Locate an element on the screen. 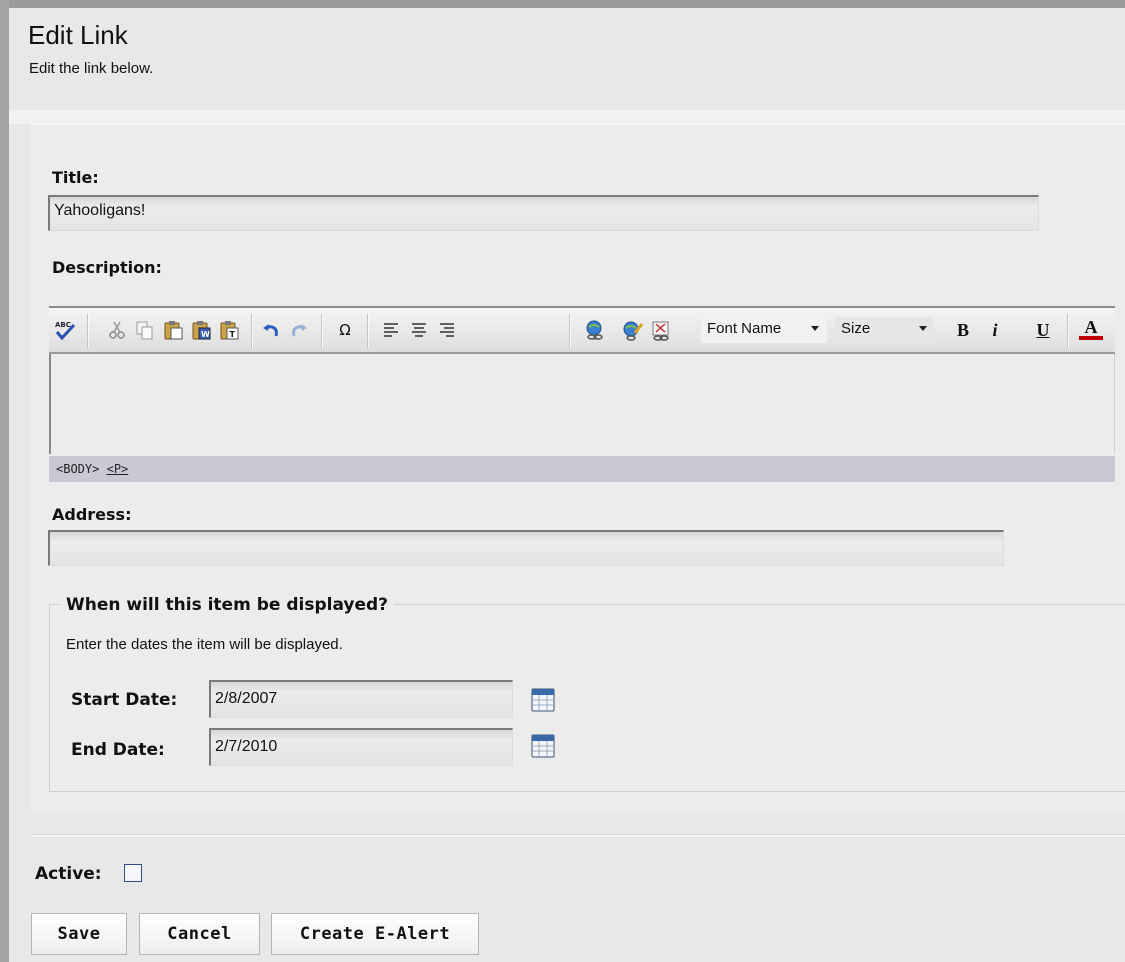  cut-icon is located at coordinates (117, 330).